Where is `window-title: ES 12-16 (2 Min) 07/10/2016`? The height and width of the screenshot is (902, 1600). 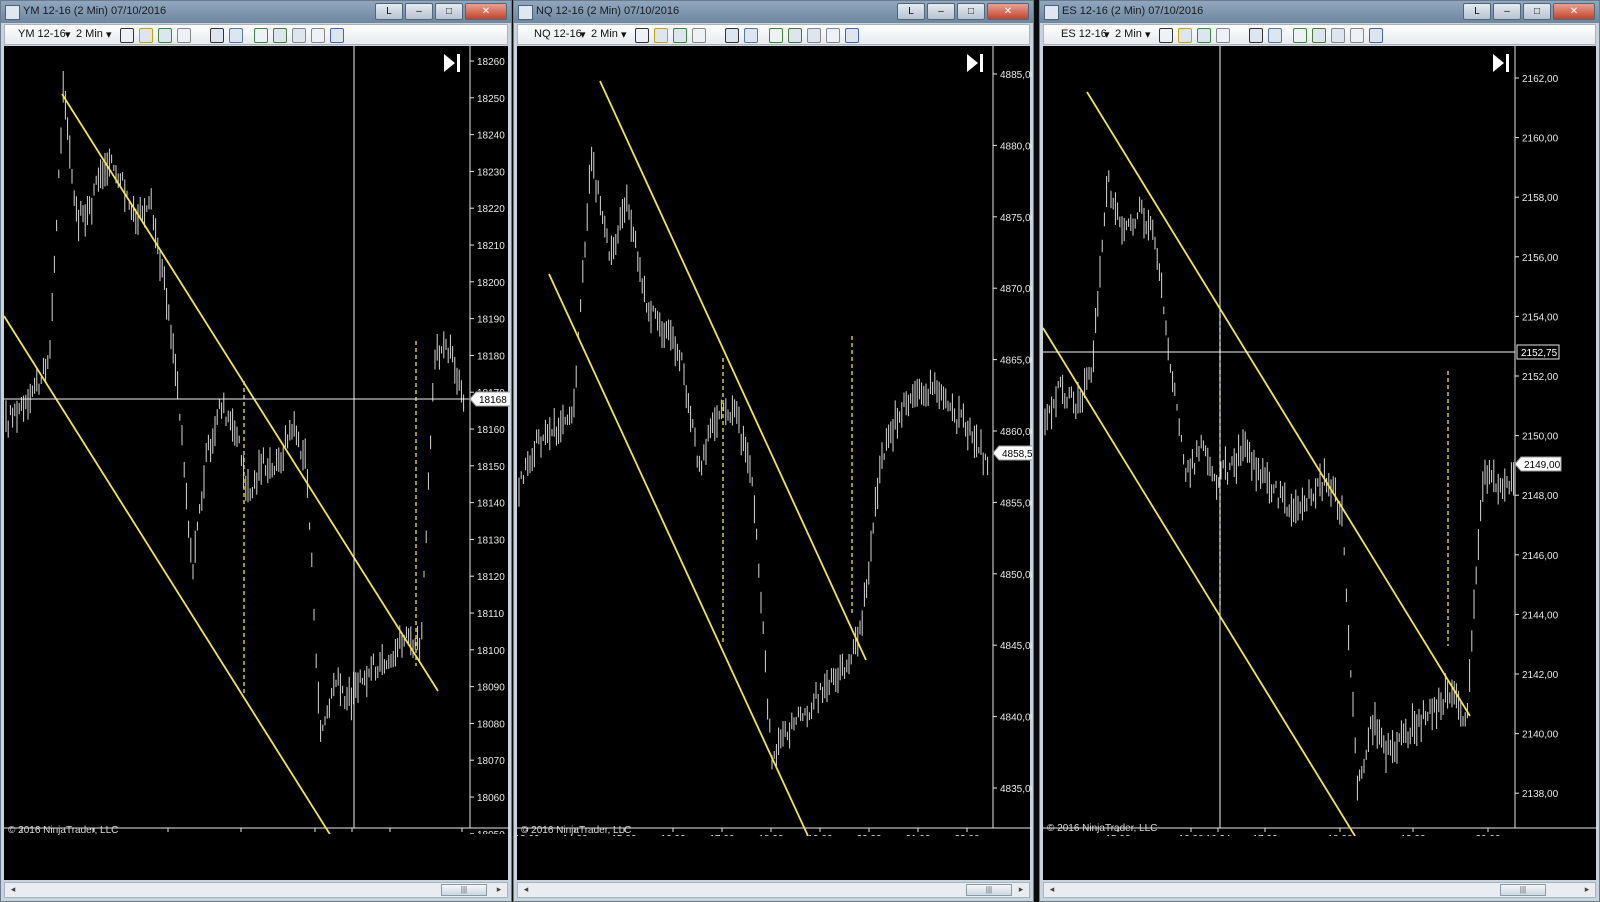
window-title: ES 12-16 (2 Min) 07/10/2016 is located at coordinates (1133, 11).